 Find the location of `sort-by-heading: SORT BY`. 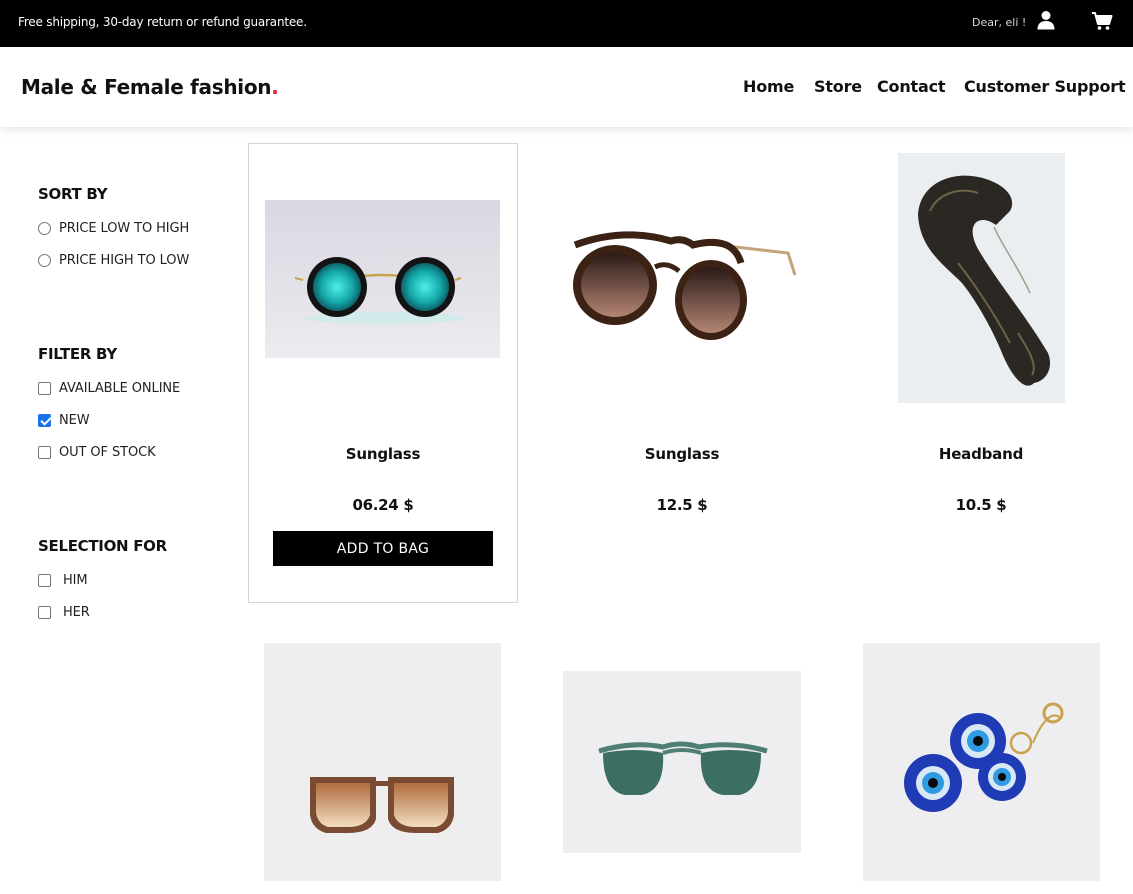

sort-by-heading: SORT BY is located at coordinates (73, 194).